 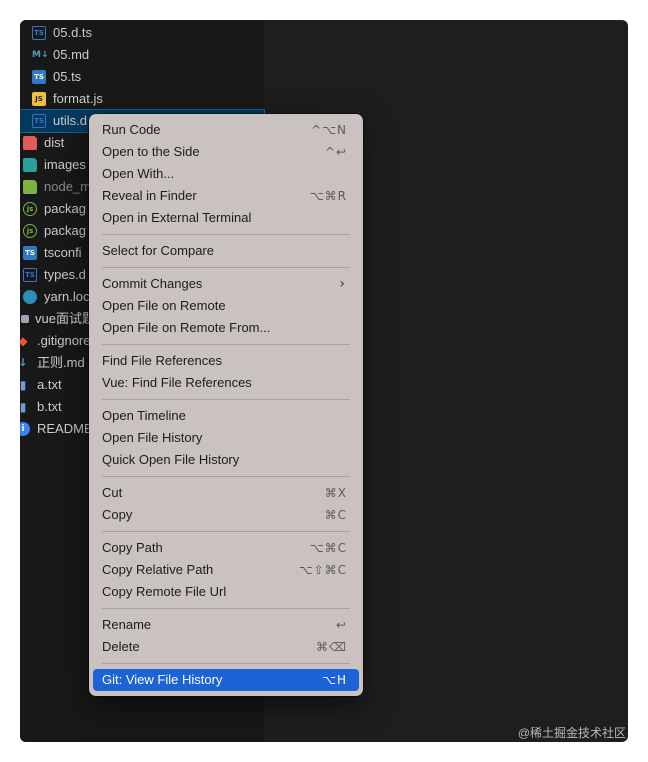 I want to click on menu-reveal-in-finder: Reveal in Finder ⌥⌘R, so click(x=226, y=196).